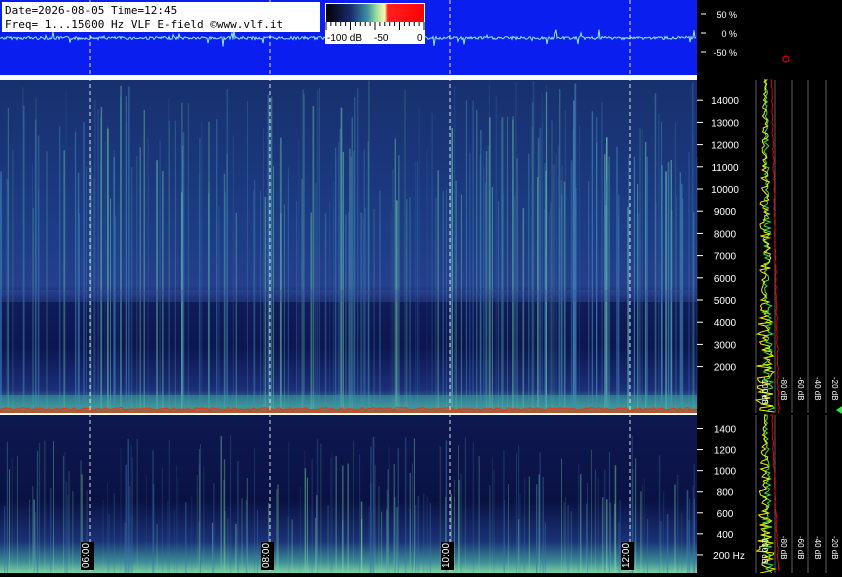 The height and width of the screenshot is (577, 842). Describe the element at coordinates (719, 34) in the screenshot. I see `waveform-percent-axis: 50 % 0 % -50 %` at that location.